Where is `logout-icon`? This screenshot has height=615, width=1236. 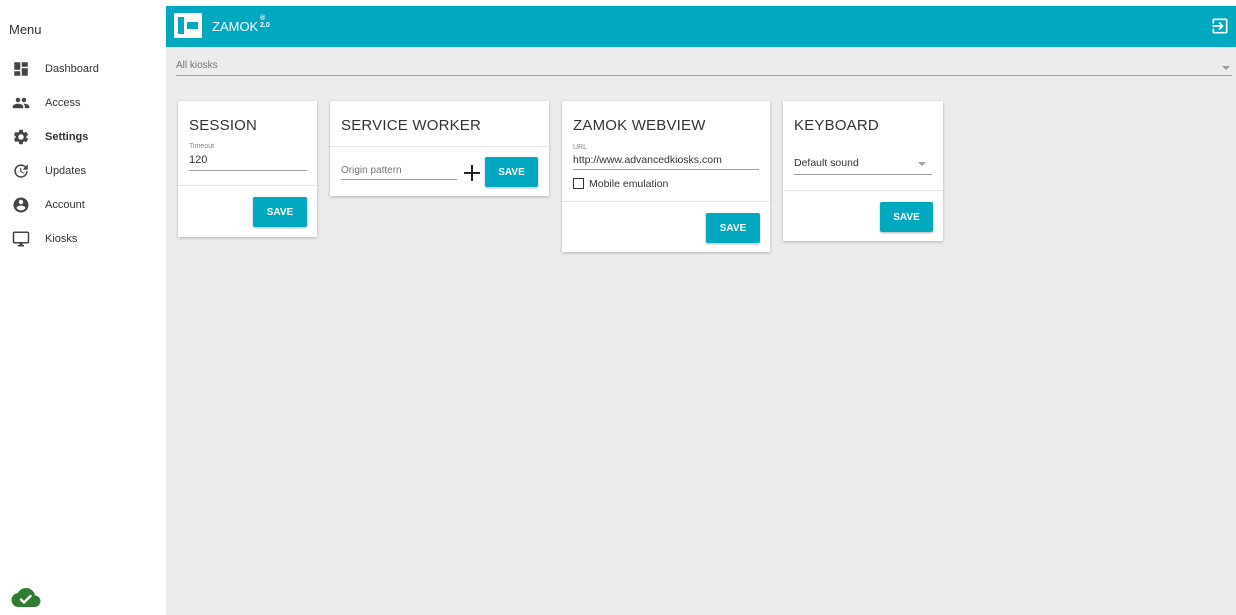
logout-icon is located at coordinates (1220, 26).